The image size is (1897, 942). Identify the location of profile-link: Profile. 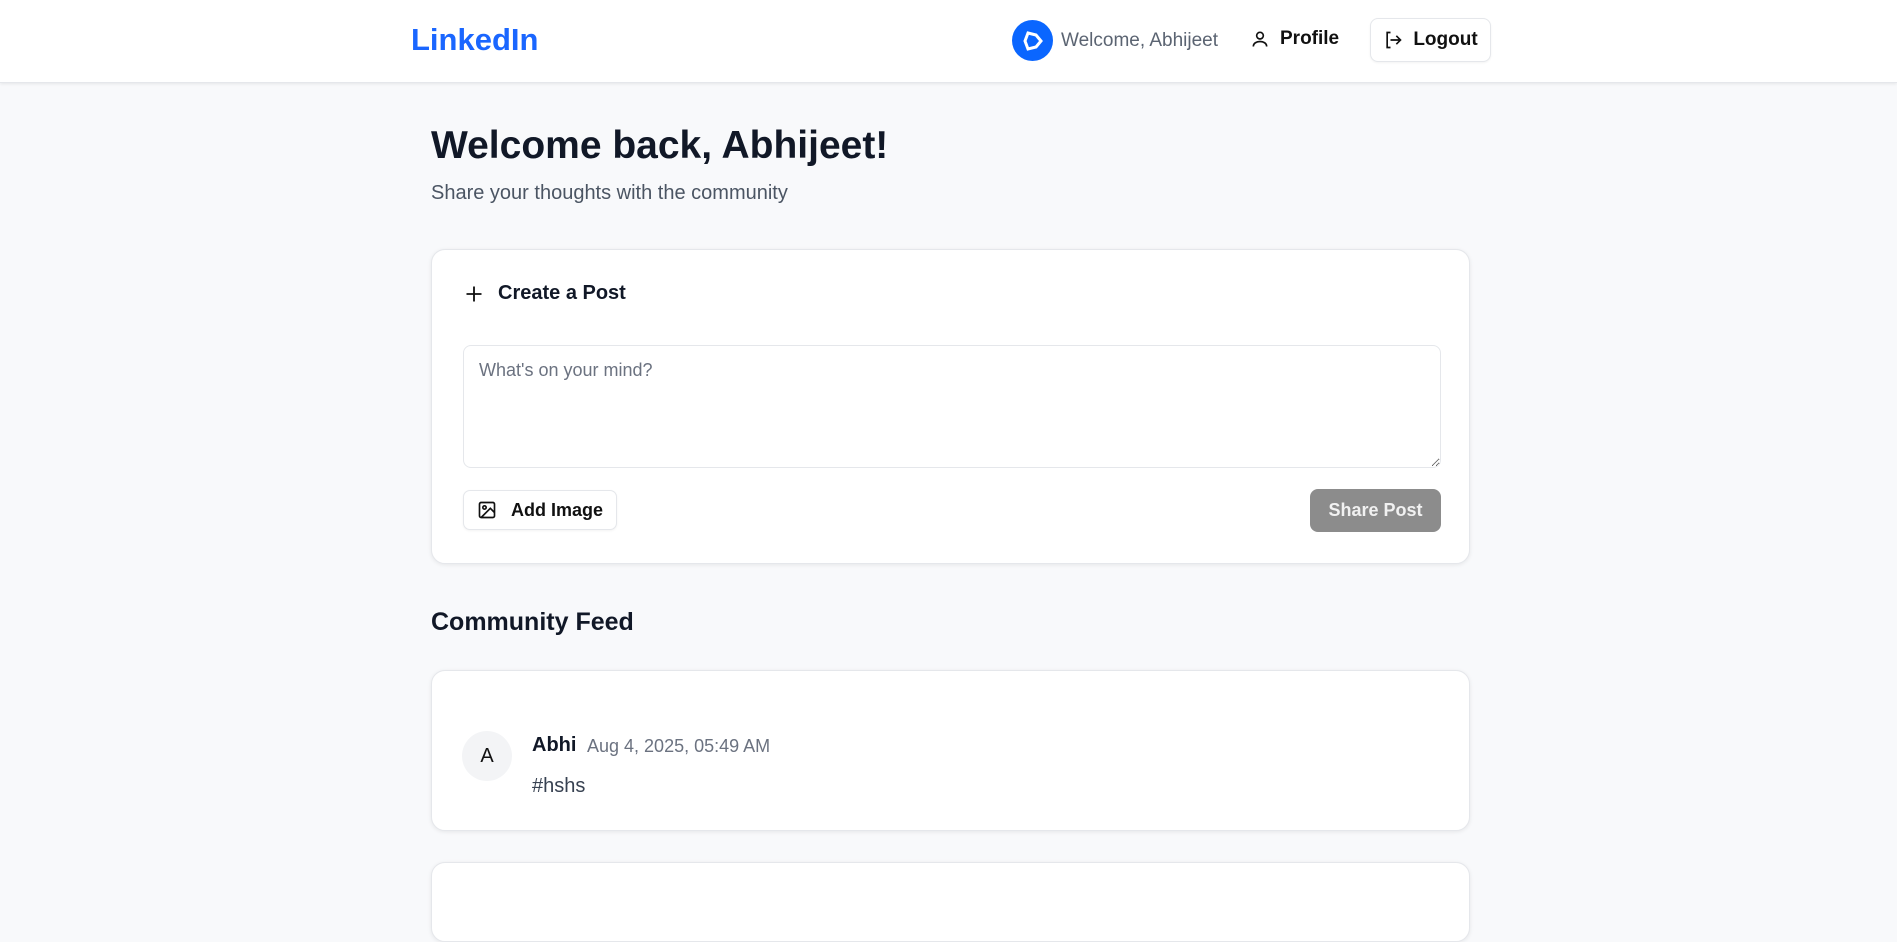
(1294, 39).